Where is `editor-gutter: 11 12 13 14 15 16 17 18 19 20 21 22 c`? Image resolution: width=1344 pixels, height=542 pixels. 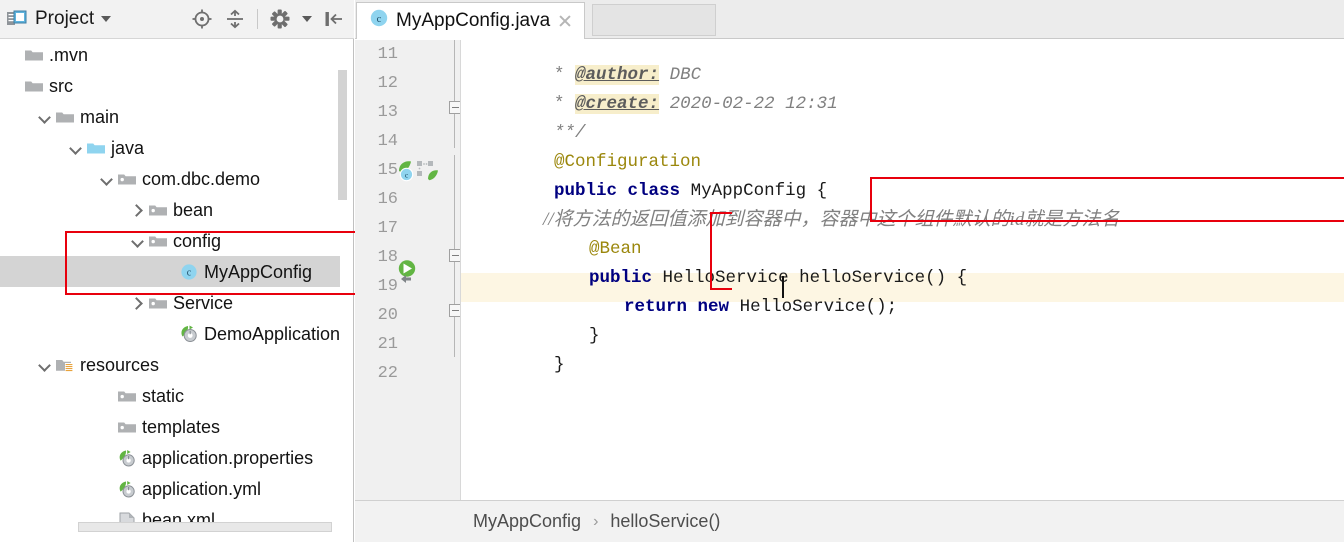 editor-gutter: 11 12 13 14 15 16 17 18 19 20 21 22 c is located at coordinates (407, 270).